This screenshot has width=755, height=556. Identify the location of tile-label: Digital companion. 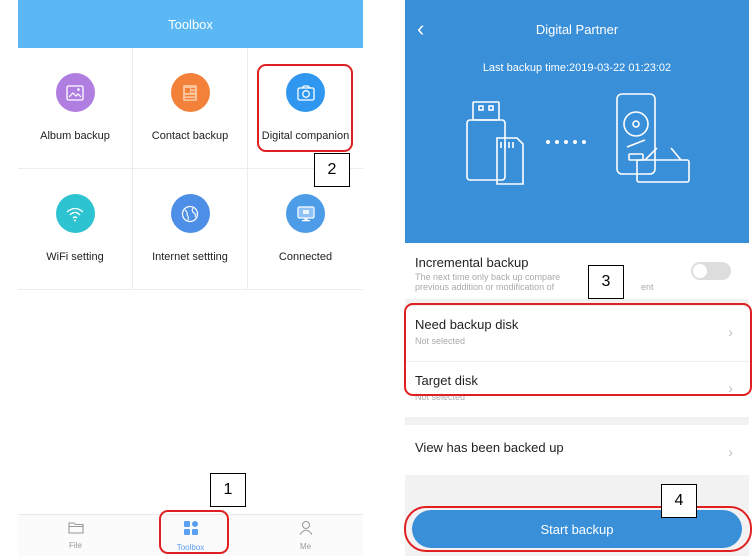
(305, 136).